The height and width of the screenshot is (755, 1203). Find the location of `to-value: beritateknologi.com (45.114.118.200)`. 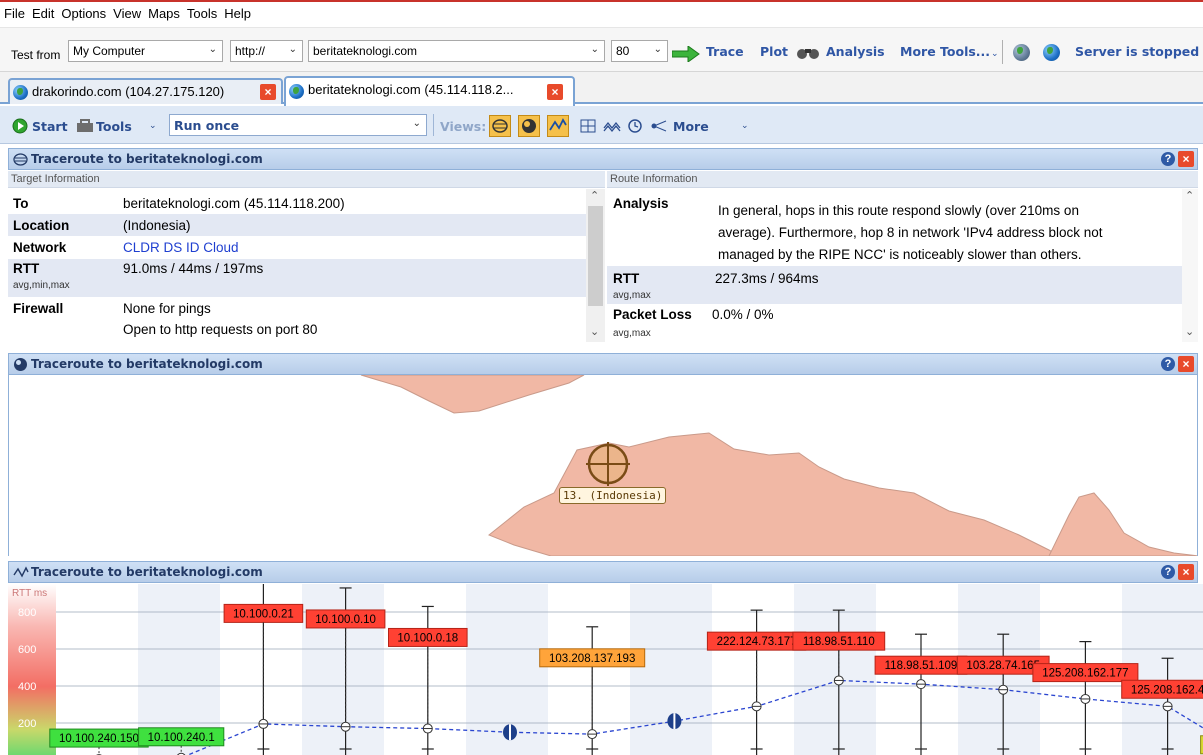

to-value: beritateknologi.com (45.114.118.200) is located at coordinates (234, 203).